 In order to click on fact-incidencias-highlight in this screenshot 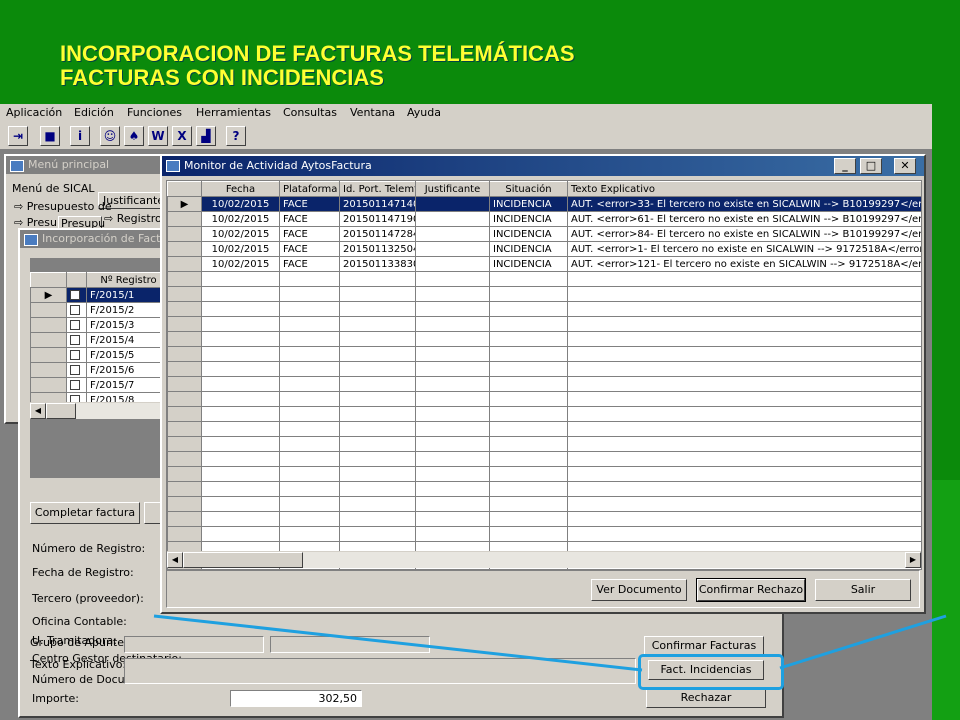, I will do `click(711, 672)`.